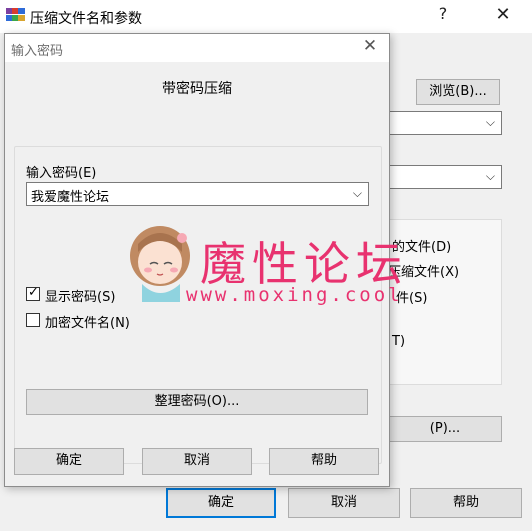 This screenshot has width=532, height=531. Describe the element at coordinates (370, 48) in the screenshot. I see `dialog-close-icon: ✕` at that location.